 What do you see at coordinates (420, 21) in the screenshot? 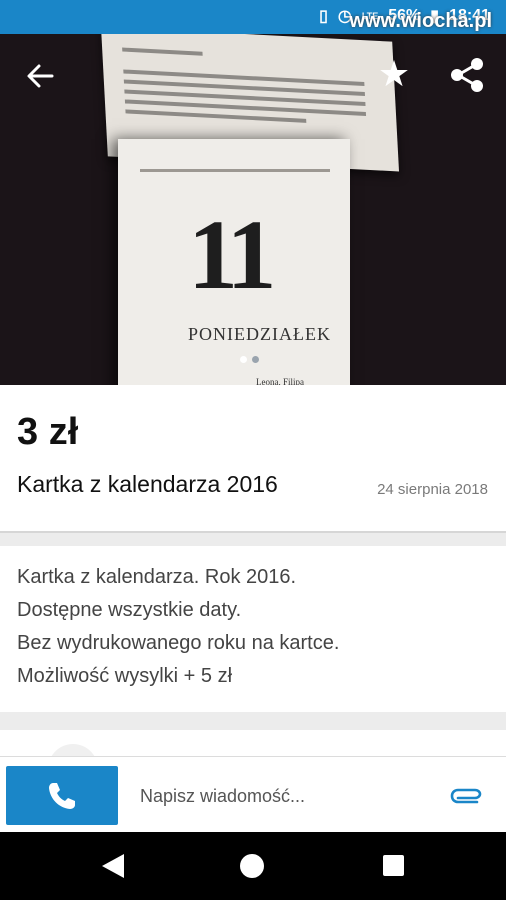
I see `watermark: www.wiocha.pl` at bounding box center [420, 21].